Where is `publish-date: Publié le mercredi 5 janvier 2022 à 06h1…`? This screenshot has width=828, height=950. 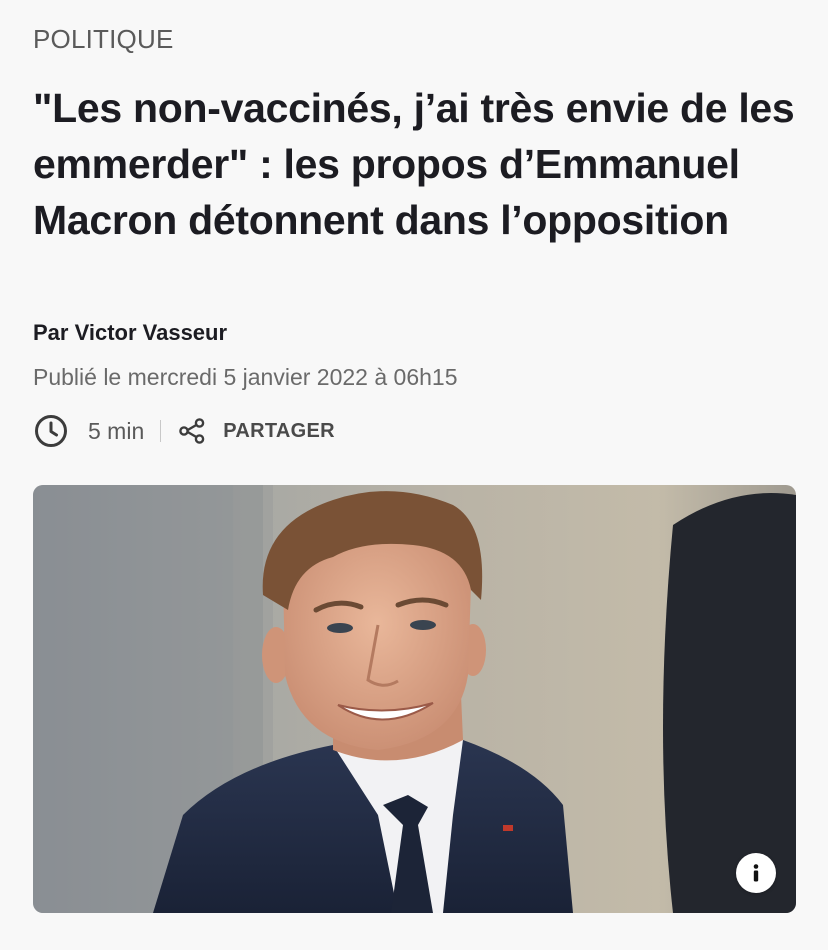 publish-date: Publié le mercredi 5 janvier 2022 à 06h1… is located at coordinates (245, 377).